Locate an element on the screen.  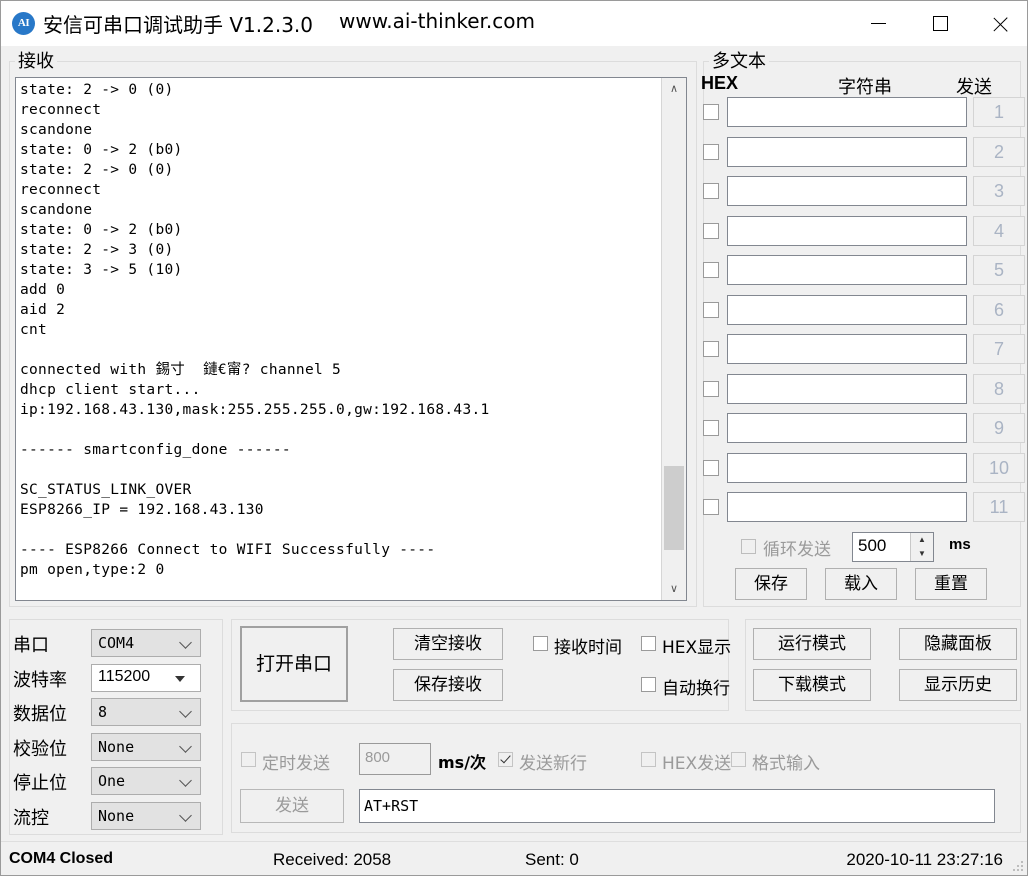
multitext-load-button: 载入 is located at coordinates (861, 584).